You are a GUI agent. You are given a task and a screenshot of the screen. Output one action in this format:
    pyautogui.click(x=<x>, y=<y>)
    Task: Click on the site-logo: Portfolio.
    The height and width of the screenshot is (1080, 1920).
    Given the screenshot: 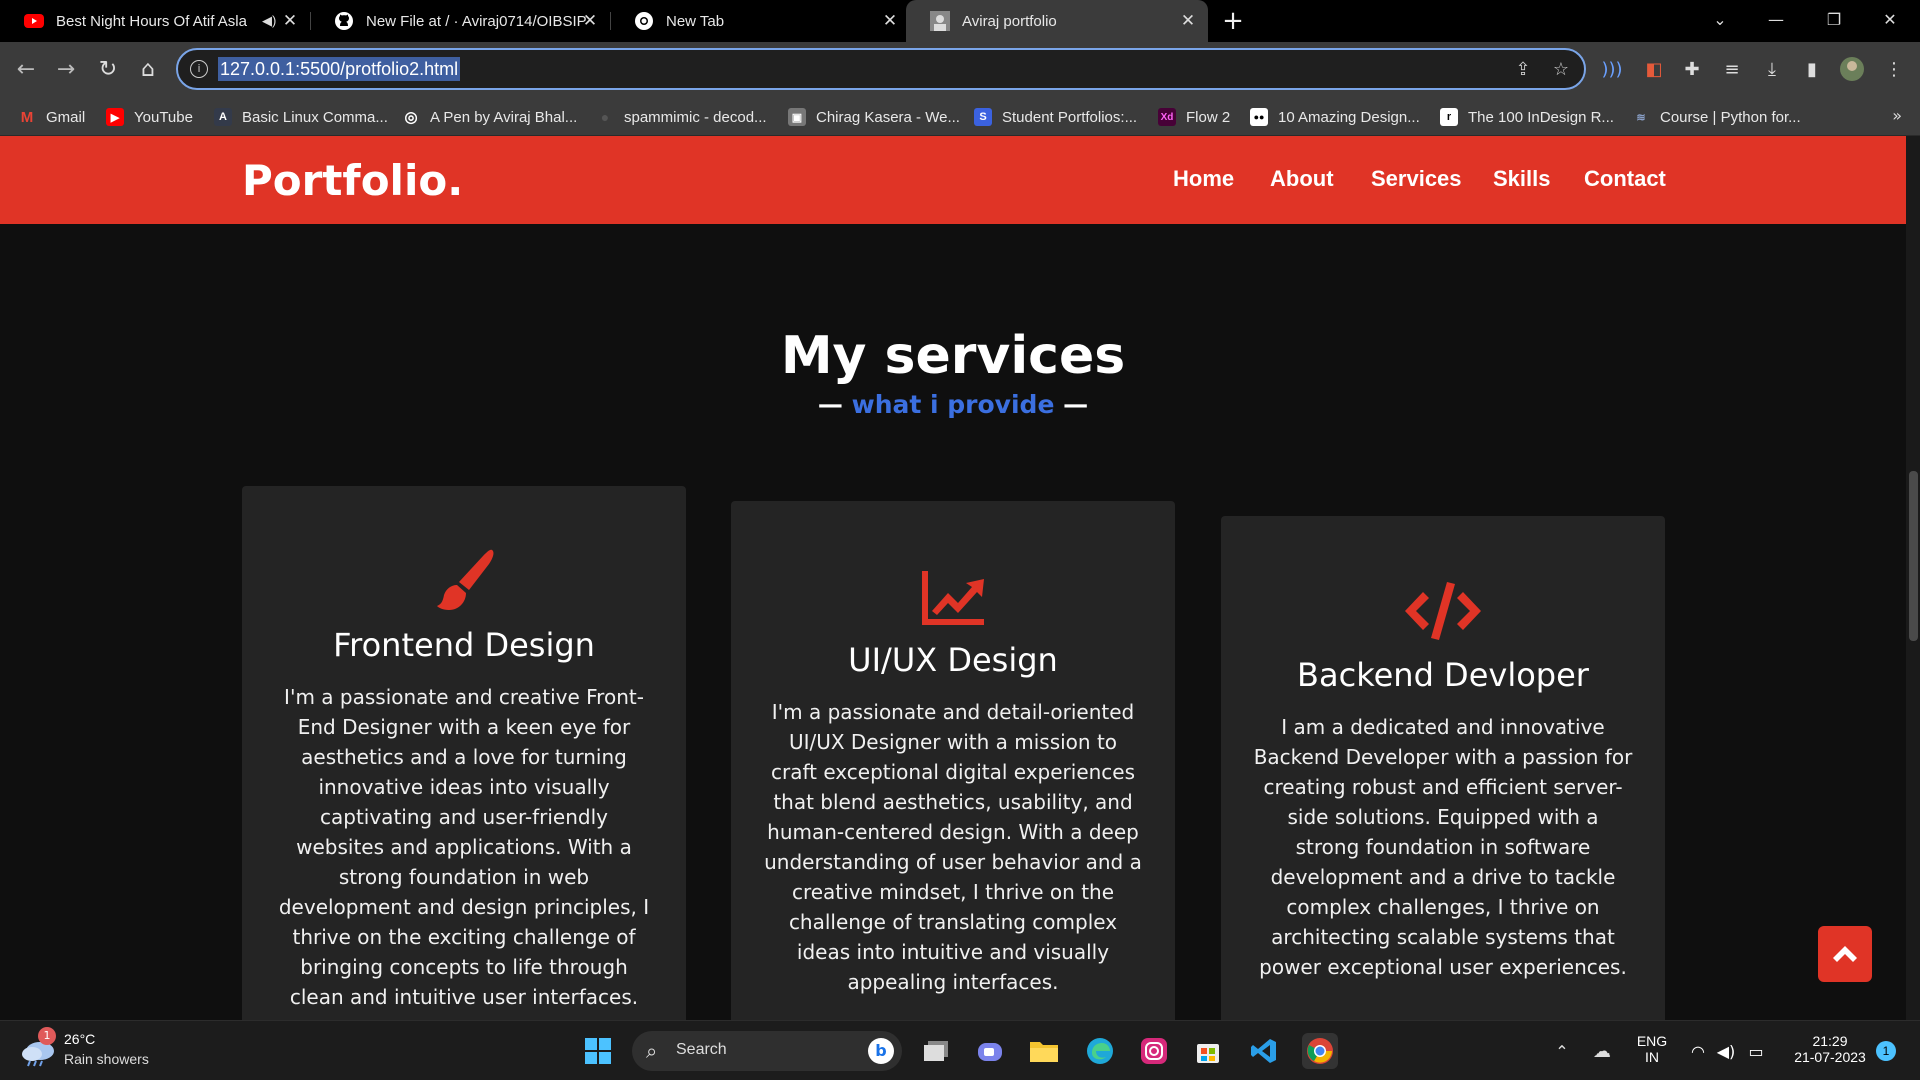 What is the action you would take?
    pyautogui.click(x=352, y=180)
    